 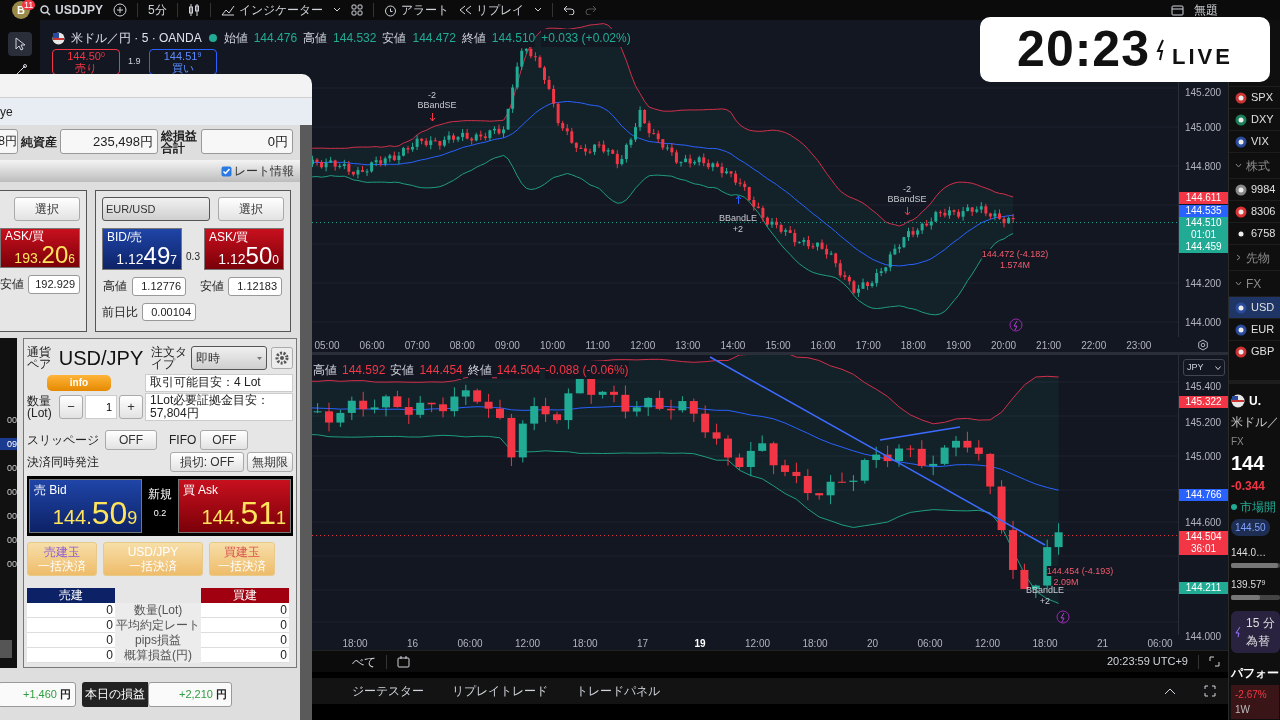 What do you see at coordinates (416, 10) in the screenshot?
I see `alert-button: アラート` at bounding box center [416, 10].